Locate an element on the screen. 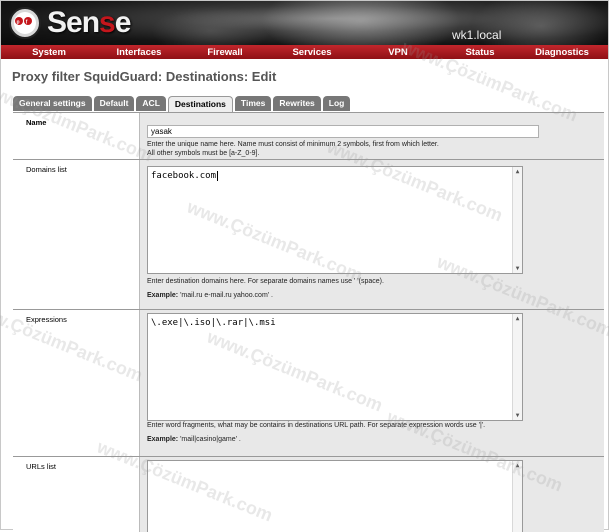 Image resolution: width=609 pixels, height=532 pixels. expressions-label-cell: Expressions is located at coordinates (76, 383).